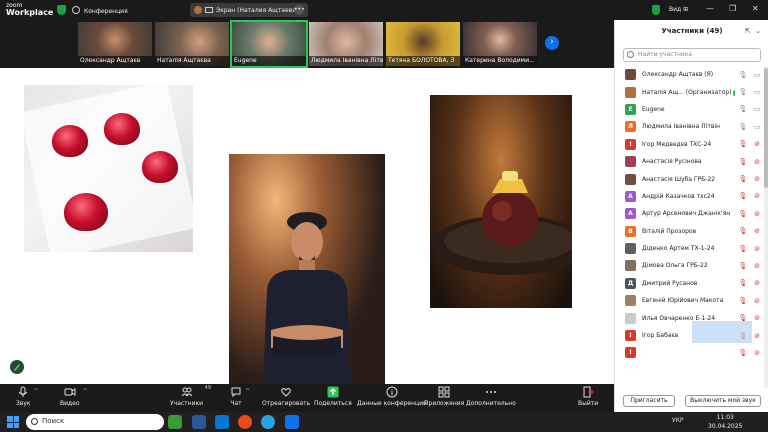 The width and height of the screenshot is (768, 432). I want to click on language-indicator: УКР, so click(678, 420).